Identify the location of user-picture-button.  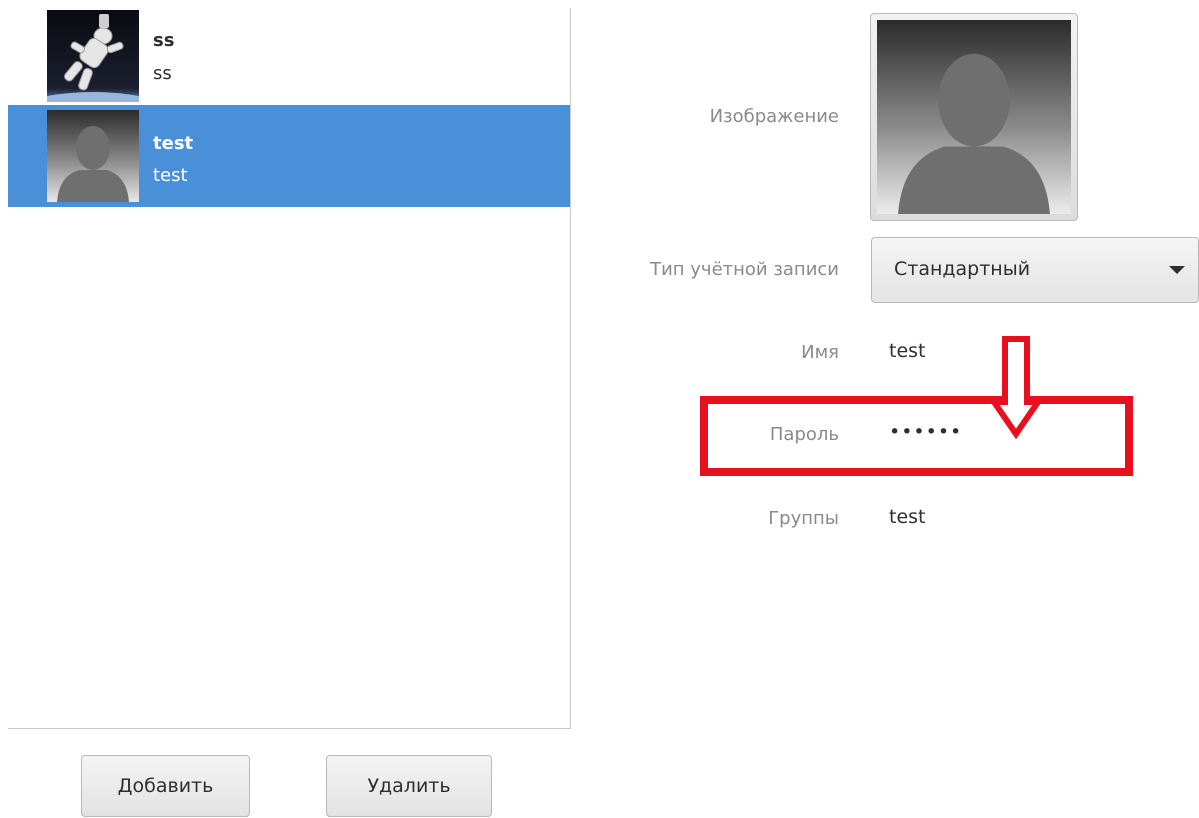
(974, 117).